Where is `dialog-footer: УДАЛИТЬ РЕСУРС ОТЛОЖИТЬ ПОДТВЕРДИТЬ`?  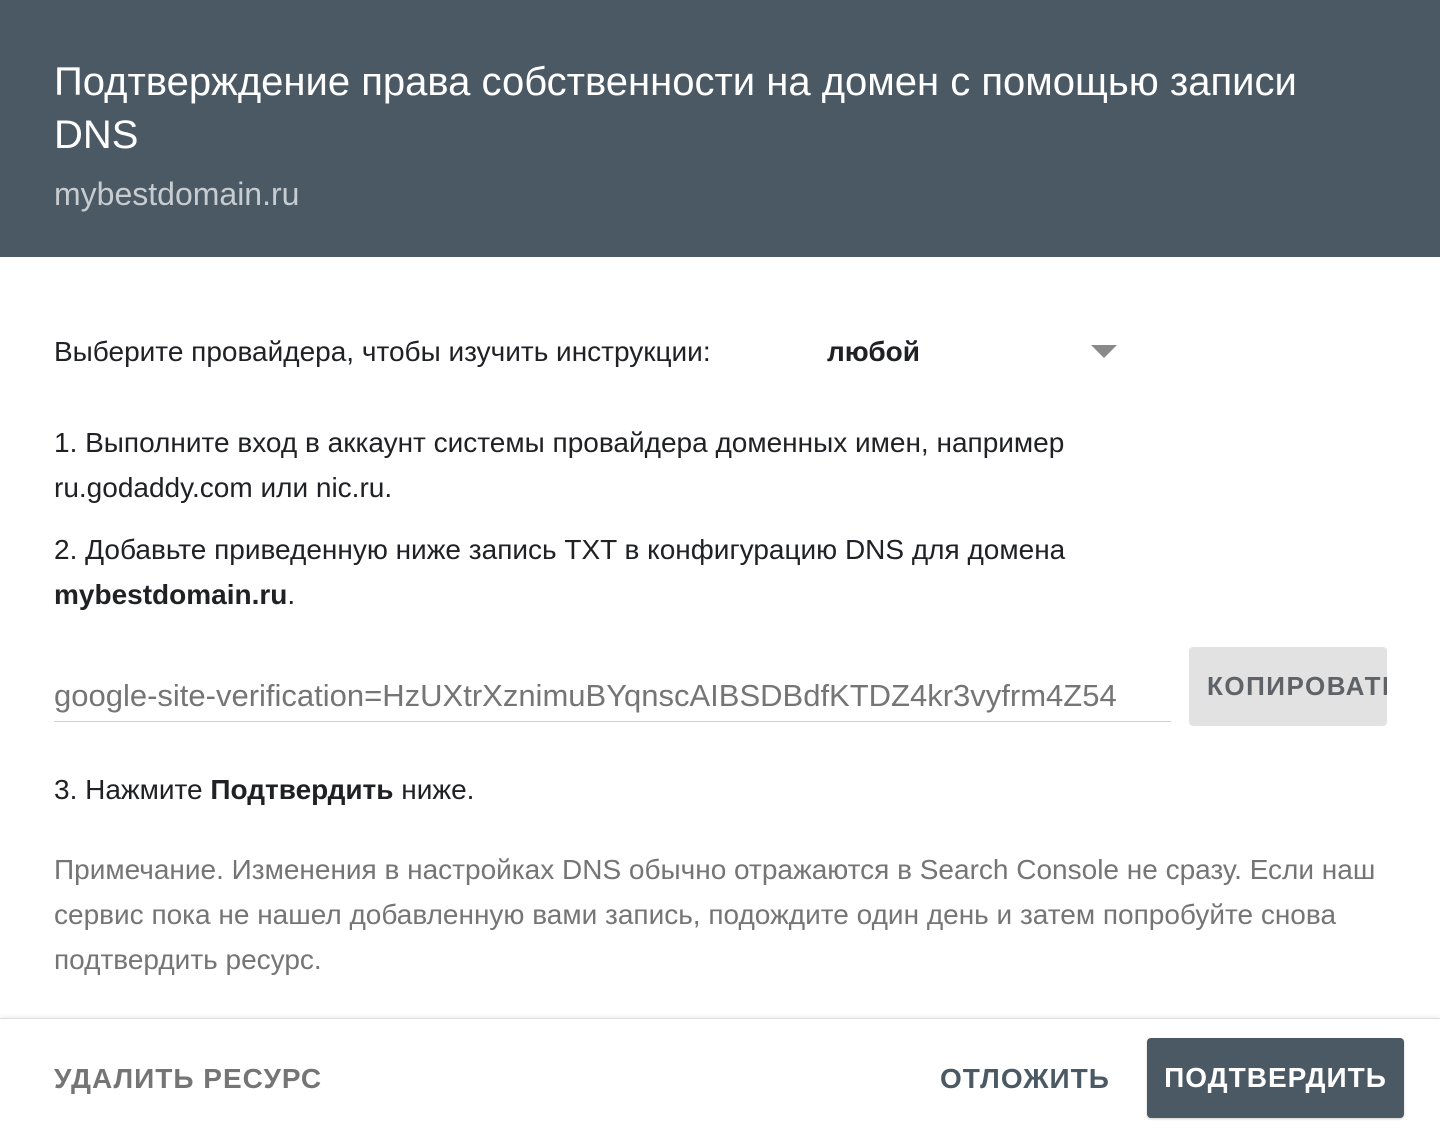
dialog-footer: УДАЛИТЬ РЕСУРС ОТЛОЖИТЬ ПОДТВЕРДИТЬ is located at coordinates (720, 1080).